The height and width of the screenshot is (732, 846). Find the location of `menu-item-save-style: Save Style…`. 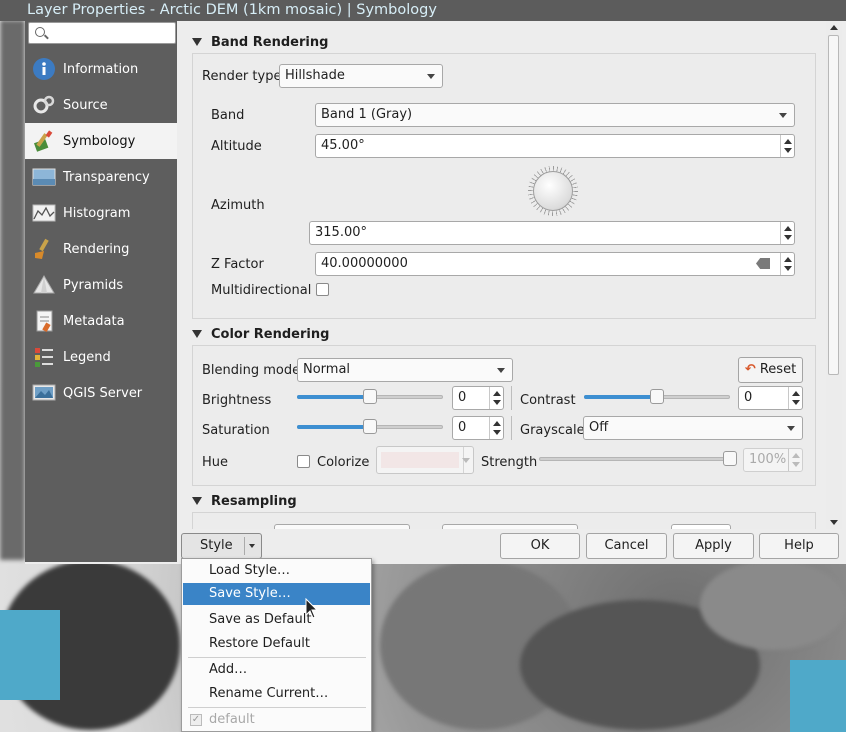

menu-item-save-style: Save Style… is located at coordinates (276, 594).